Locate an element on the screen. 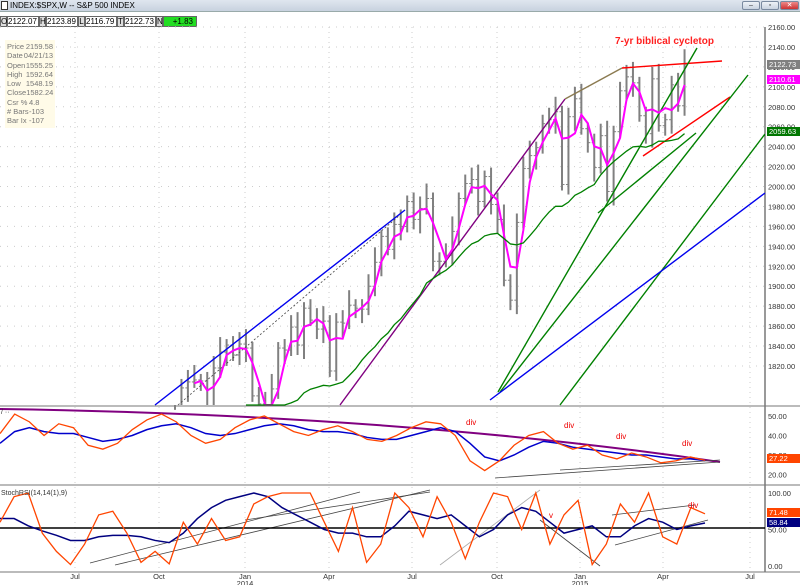 The height and width of the screenshot is (585, 800). info-value: 1582.24 is located at coordinates (40, 93).